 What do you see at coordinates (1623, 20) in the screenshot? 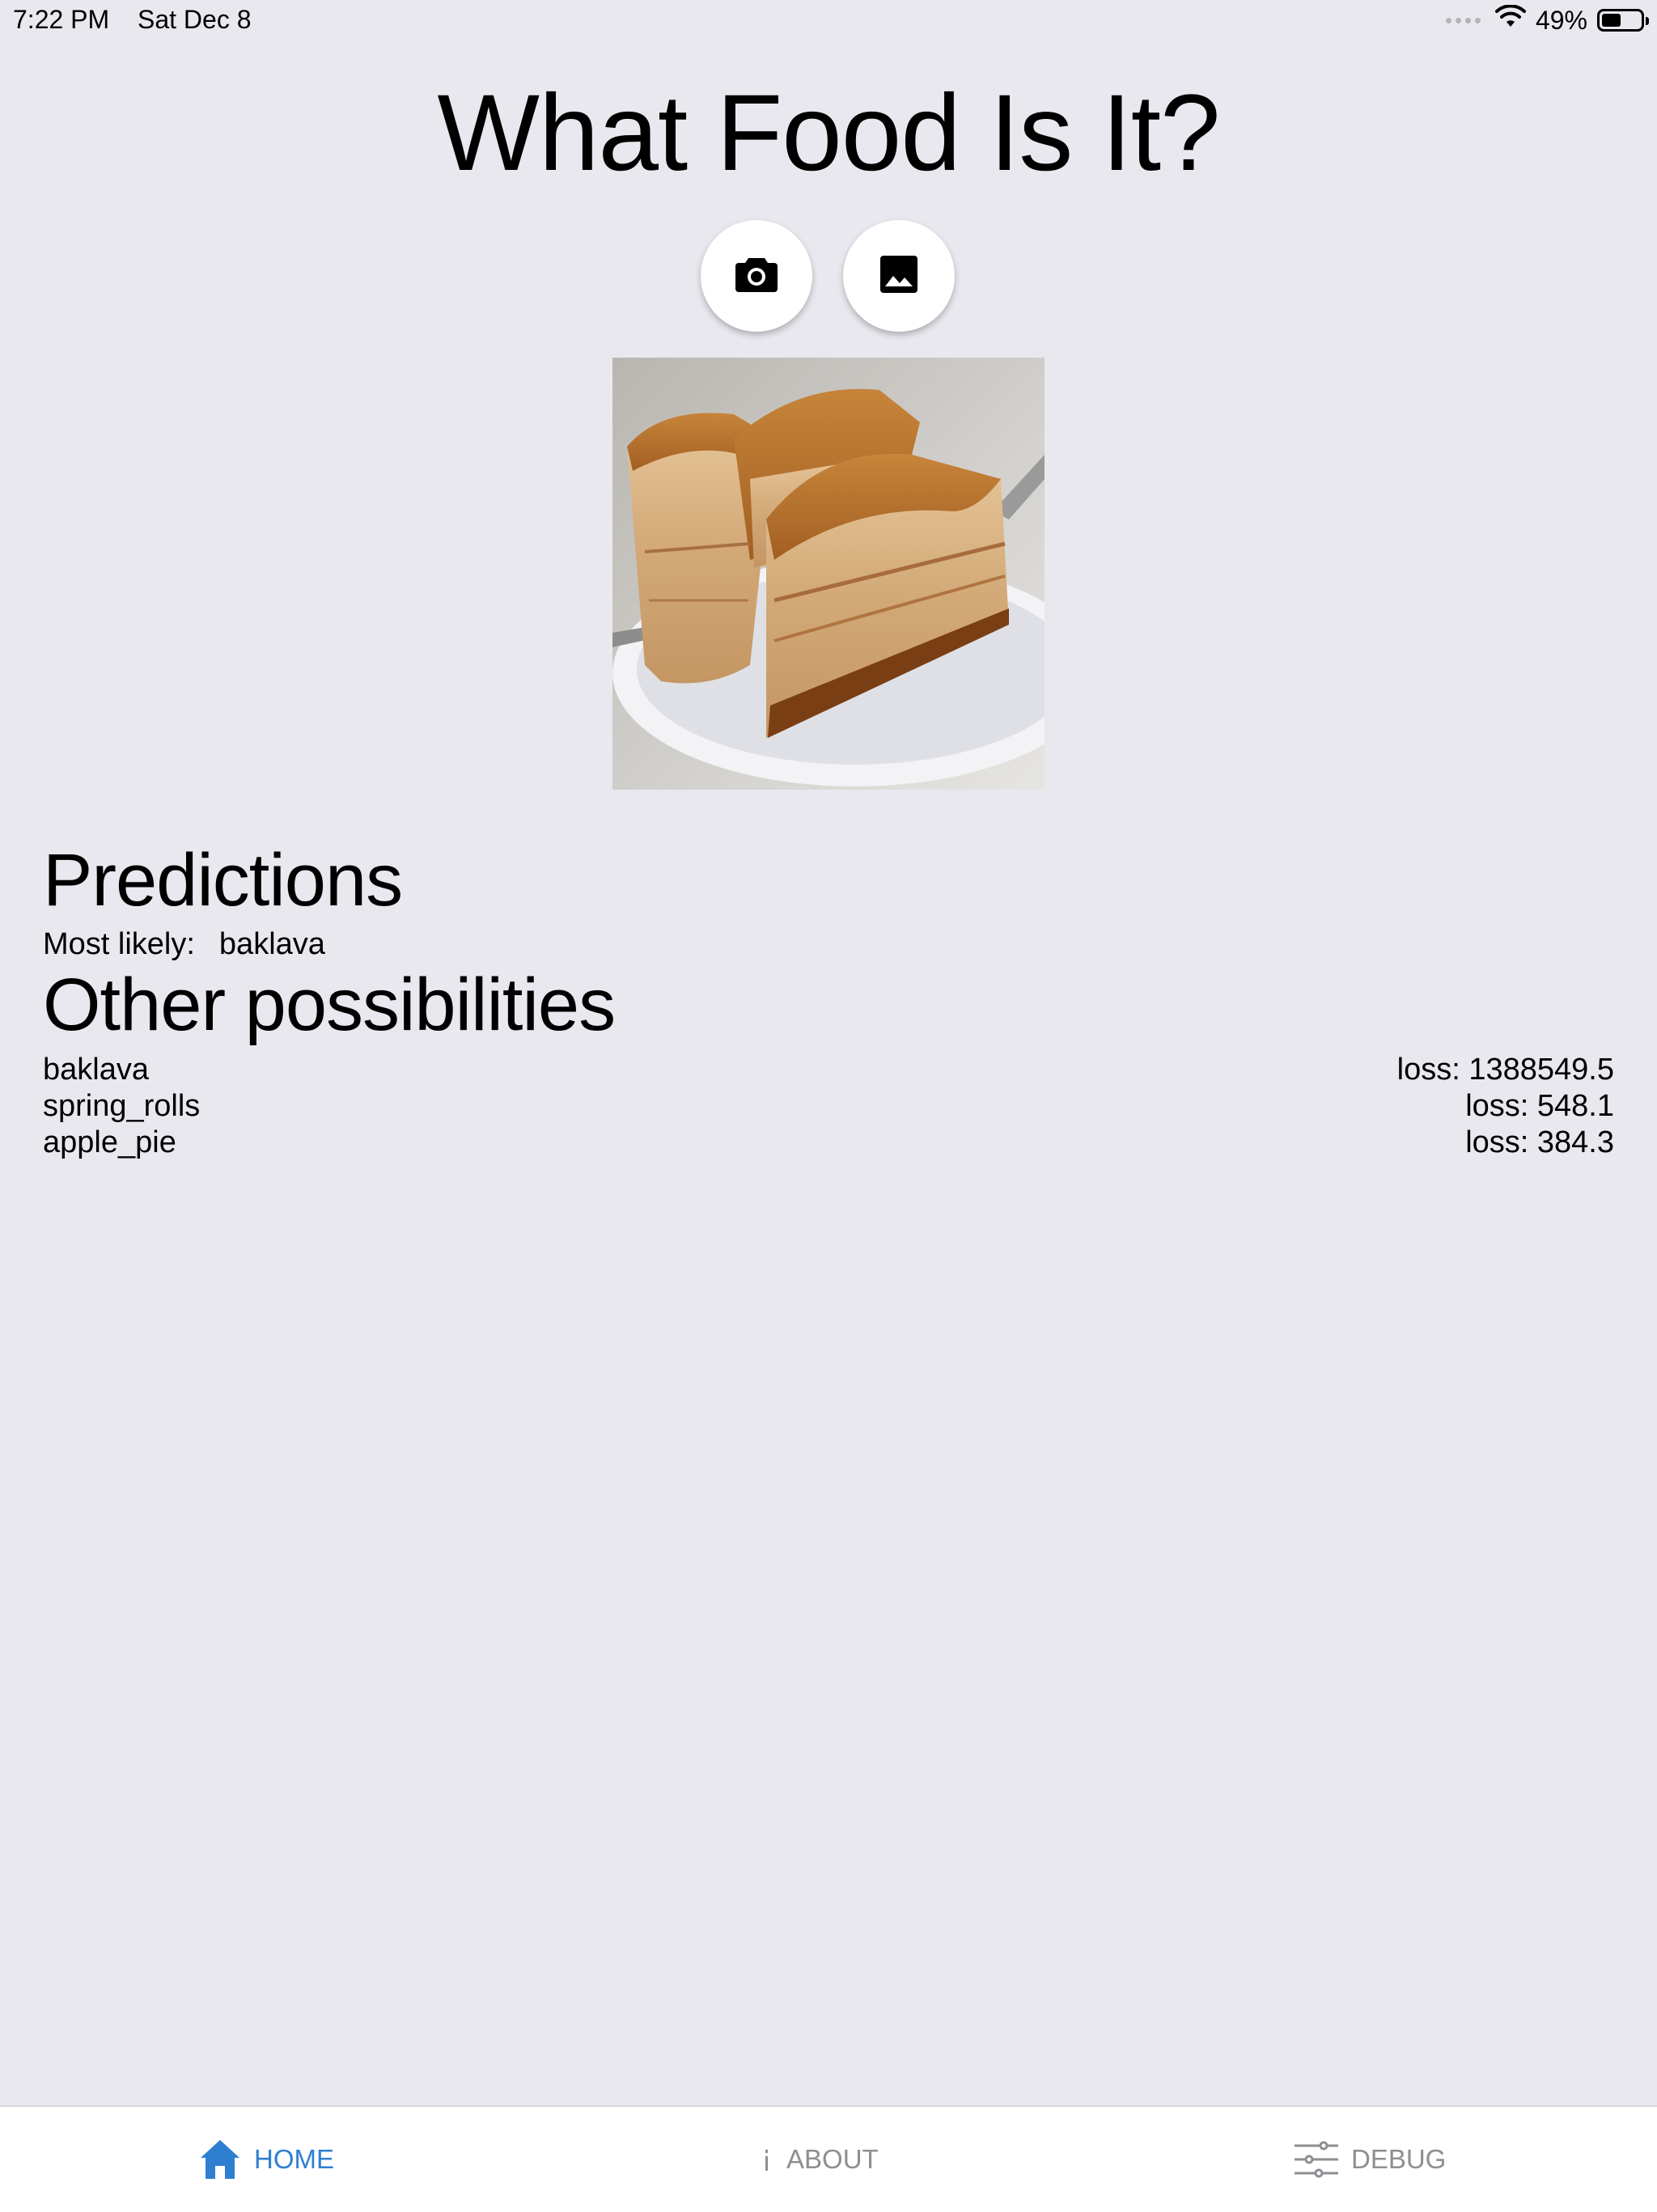
I see `battery-icon` at bounding box center [1623, 20].